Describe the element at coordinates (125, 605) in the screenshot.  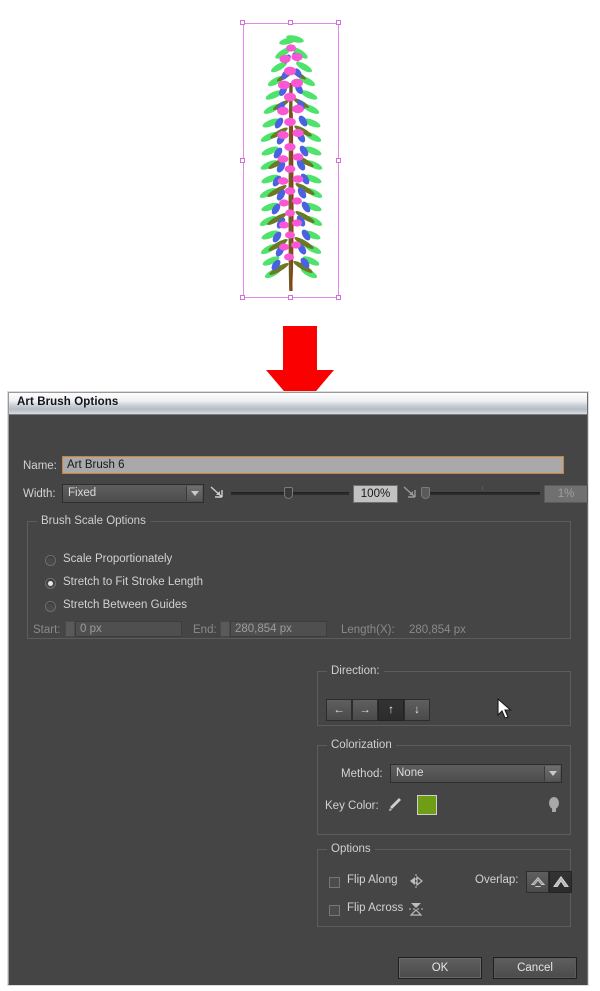
I see `radio-label-stretch-between-guides: Stretch Between Guides` at that location.